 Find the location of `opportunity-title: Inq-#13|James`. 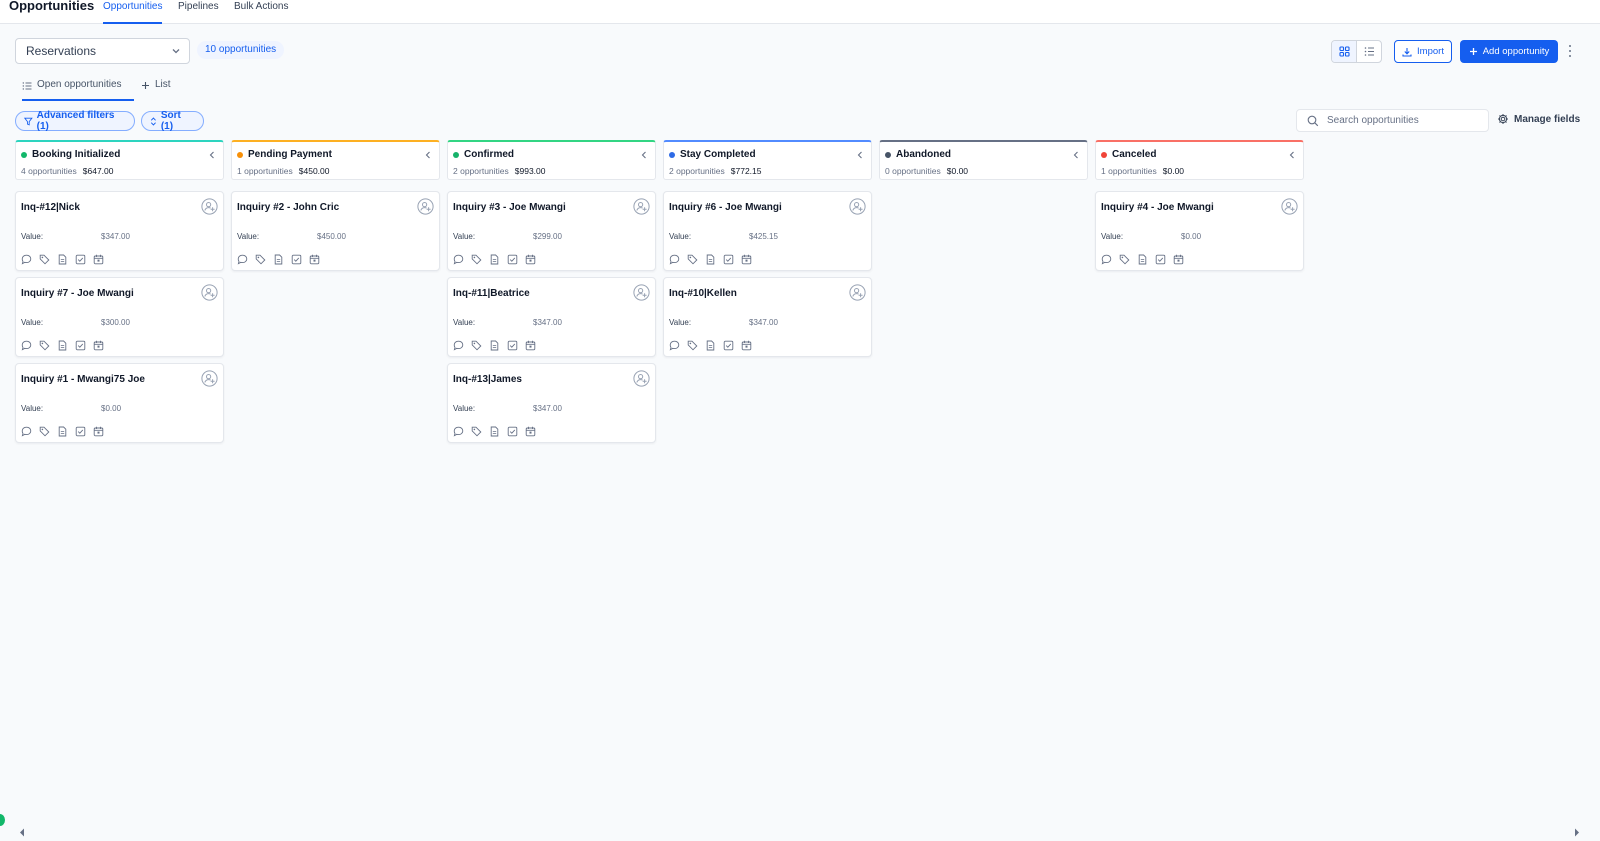

opportunity-title: Inq-#13|James is located at coordinates (487, 379).